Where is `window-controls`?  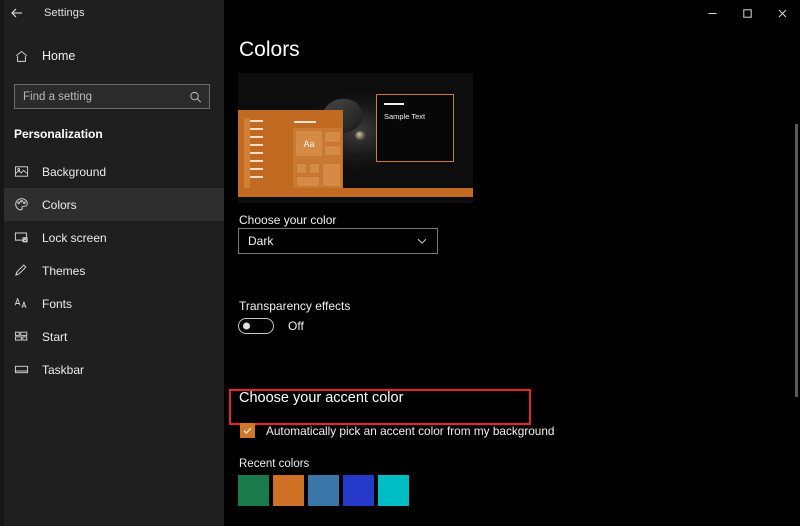
window-controls is located at coordinates (747, 13).